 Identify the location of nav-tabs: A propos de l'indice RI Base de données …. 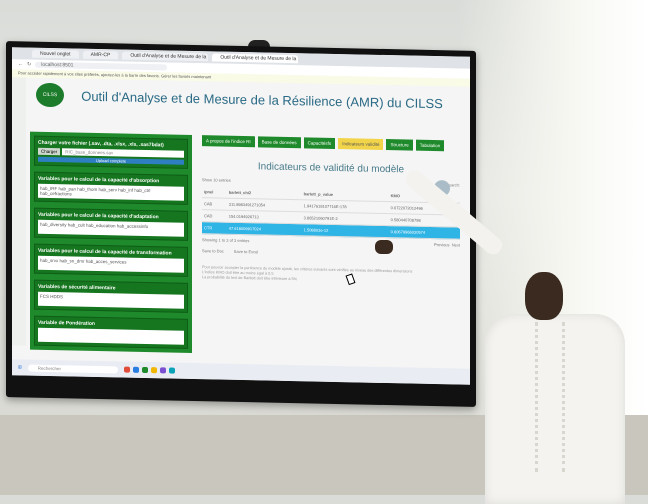
(331, 143).